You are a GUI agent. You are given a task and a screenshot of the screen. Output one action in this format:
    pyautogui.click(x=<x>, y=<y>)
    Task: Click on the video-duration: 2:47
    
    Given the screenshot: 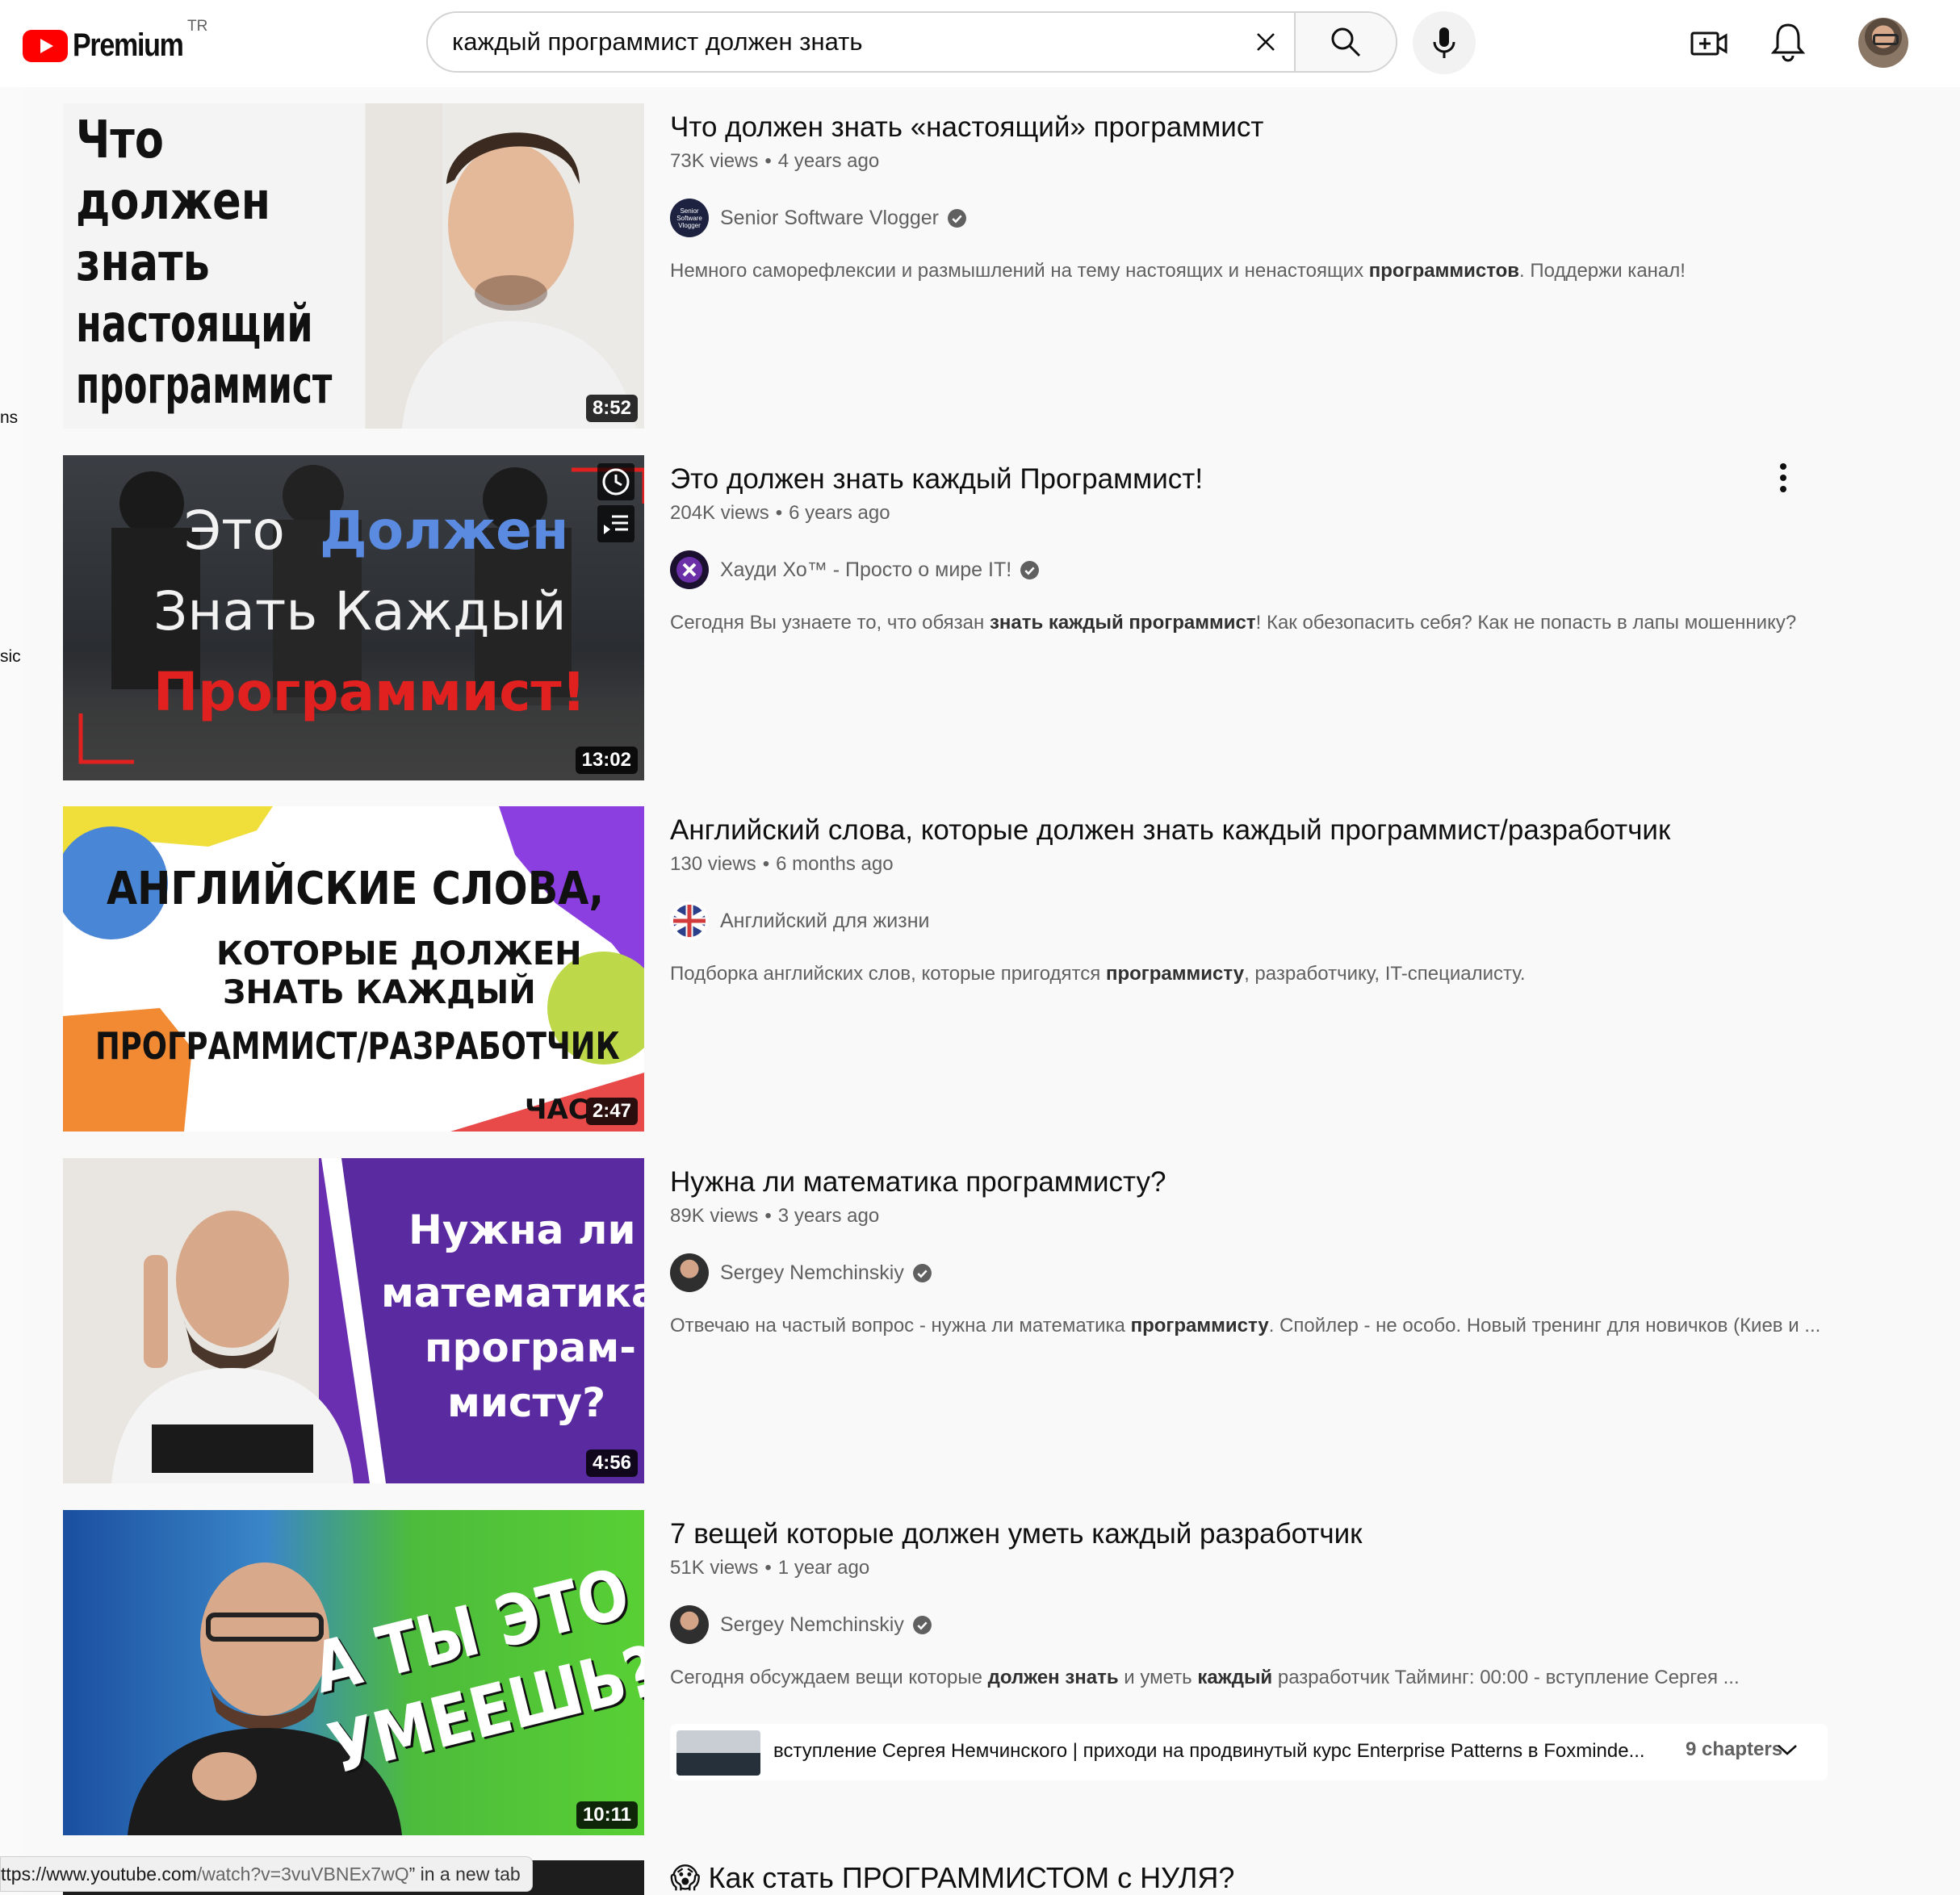 What is the action you would take?
    pyautogui.click(x=611, y=1111)
    